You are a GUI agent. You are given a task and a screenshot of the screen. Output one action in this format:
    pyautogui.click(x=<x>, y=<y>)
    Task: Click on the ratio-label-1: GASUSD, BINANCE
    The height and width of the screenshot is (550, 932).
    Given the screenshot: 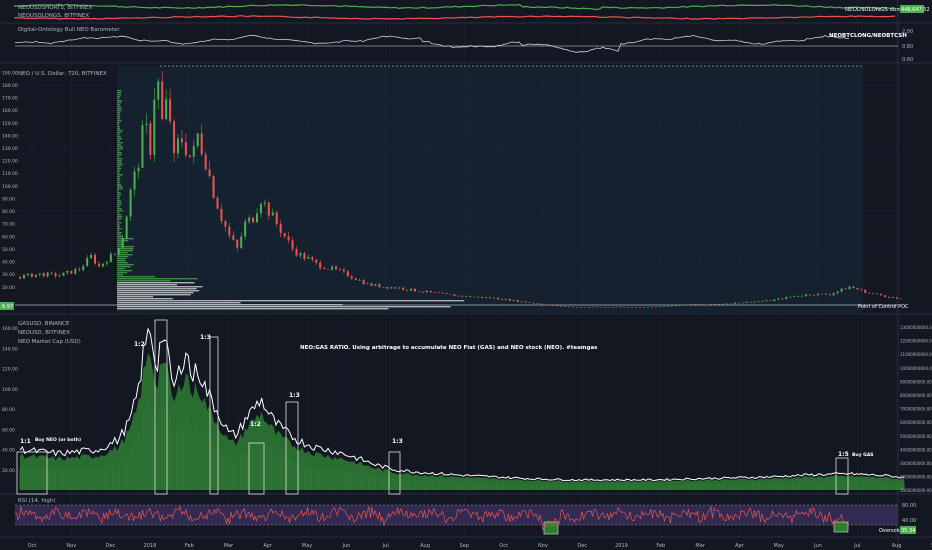 What is the action you would take?
    pyautogui.click(x=44, y=324)
    